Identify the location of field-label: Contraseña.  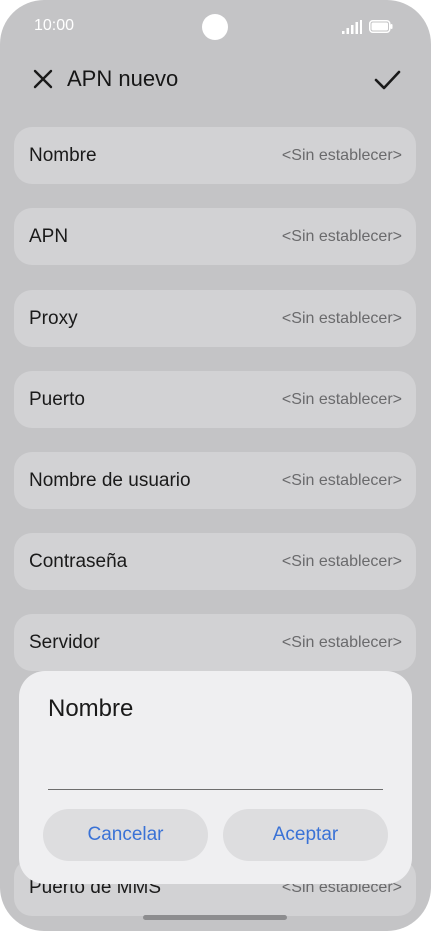
(78, 561).